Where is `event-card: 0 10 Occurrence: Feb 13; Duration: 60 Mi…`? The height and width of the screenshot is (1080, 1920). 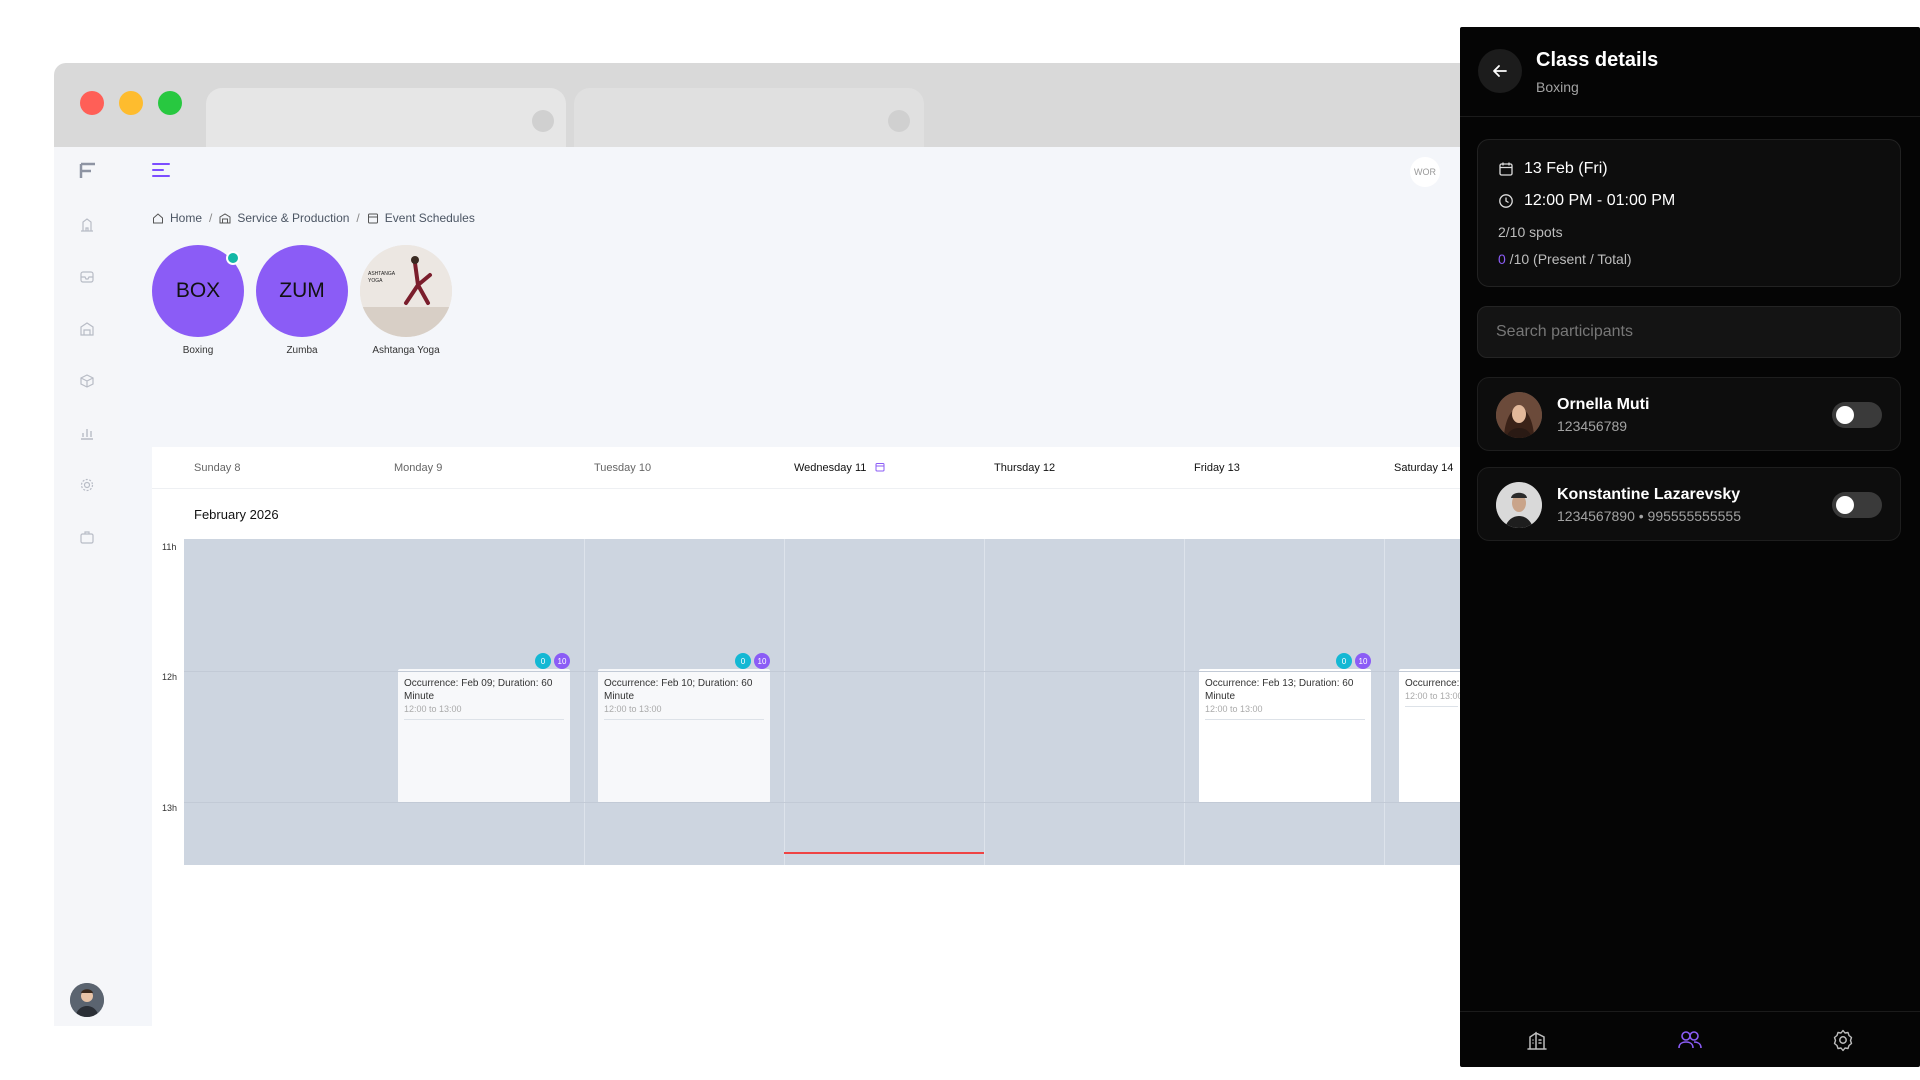 event-card: 0 10 Occurrence: Feb 13; Duration: 60 Mi… is located at coordinates (1285, 728).